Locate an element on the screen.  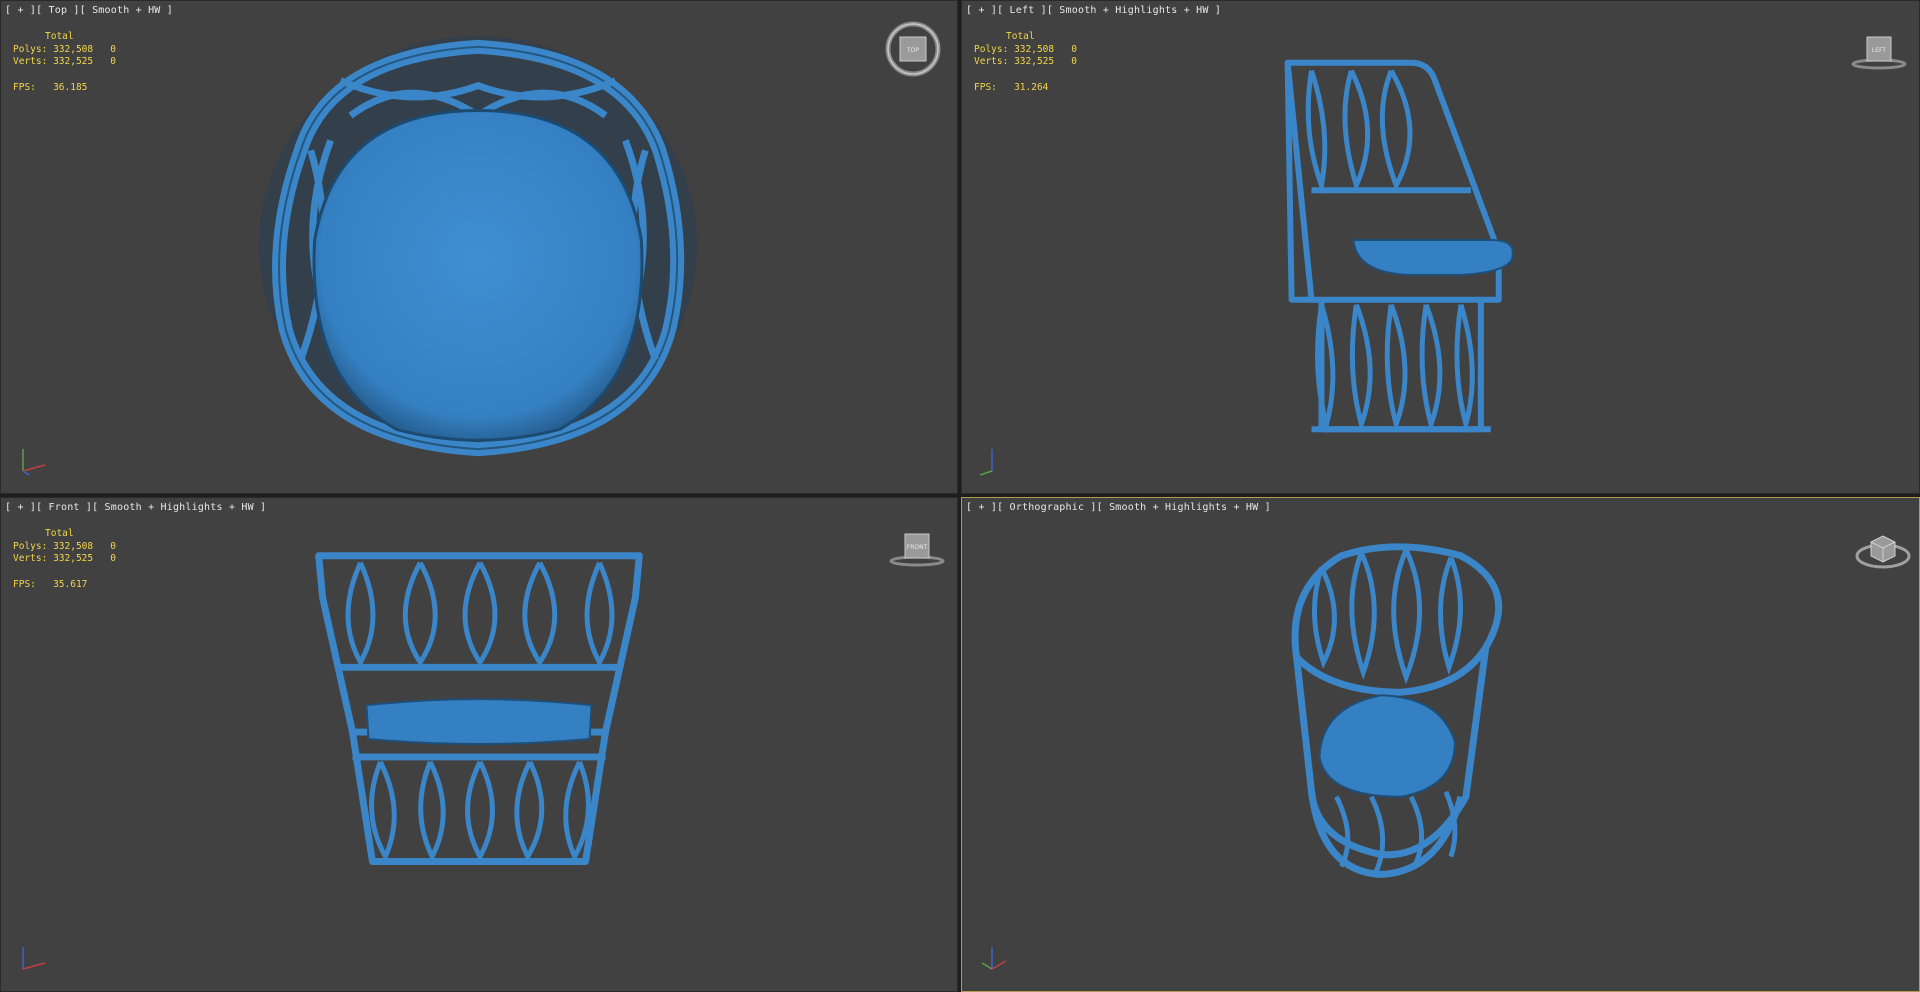
chair-model-top-view is located at coordinates (478, 246).